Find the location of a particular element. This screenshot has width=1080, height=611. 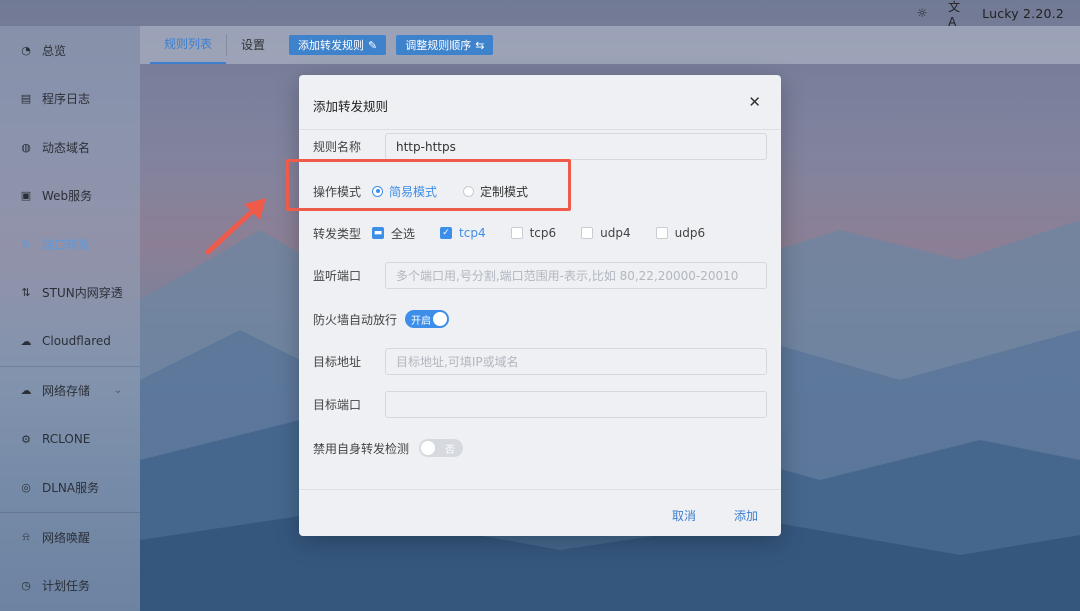

sidebar-item-stun: ⇅ STUN内网穿透 is located at coordinates (70, 293).